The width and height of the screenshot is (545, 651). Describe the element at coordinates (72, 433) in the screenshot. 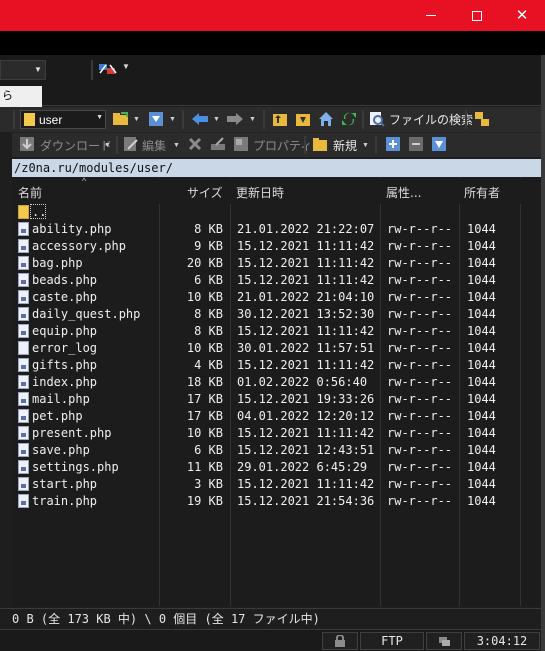

I see `file-name: present.php` at that location.